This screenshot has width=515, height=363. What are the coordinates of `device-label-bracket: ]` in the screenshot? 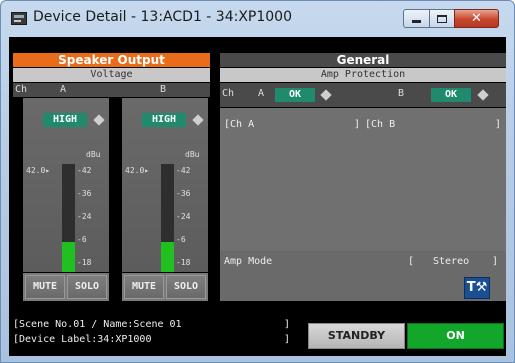 It's located at (287, 339).